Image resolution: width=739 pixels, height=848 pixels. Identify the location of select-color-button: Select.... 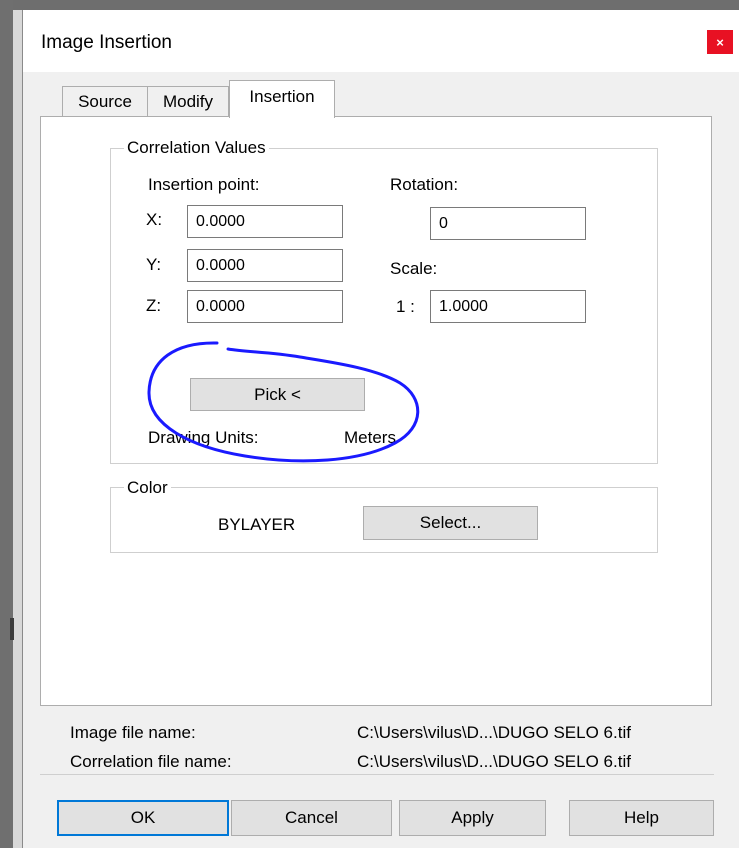
(450, 523).